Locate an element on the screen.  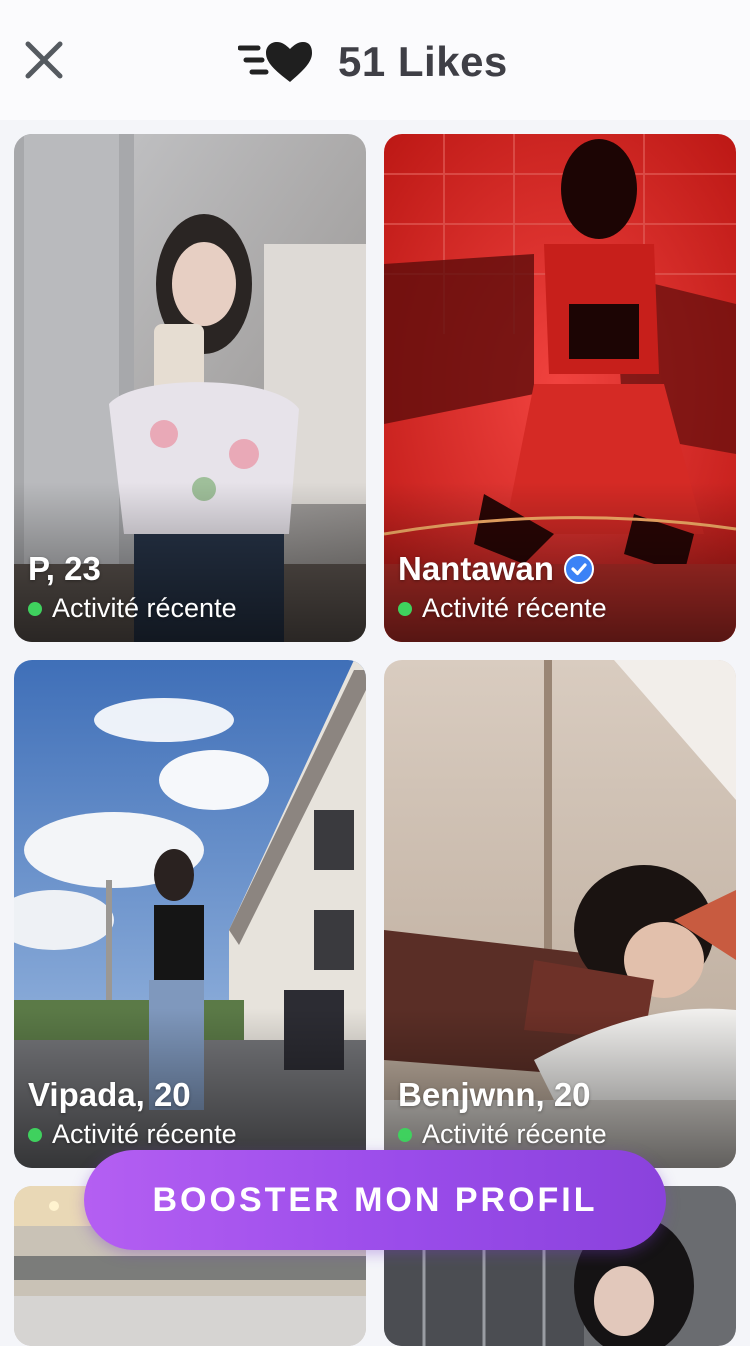
card-name-text: Nantawan is located at coordinates (476, 568).